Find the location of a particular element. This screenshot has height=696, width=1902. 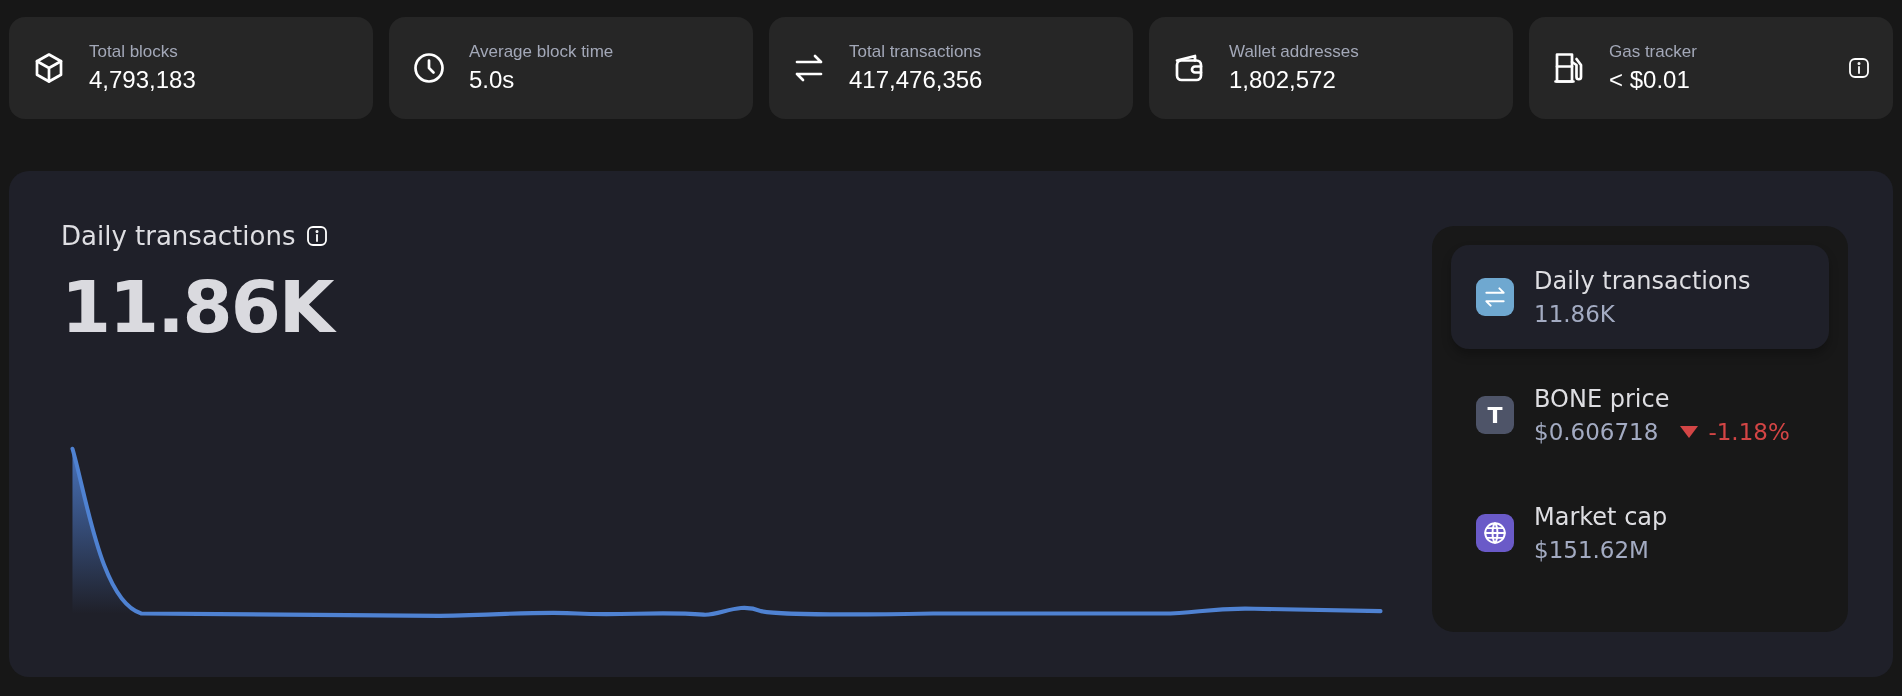

chart-value: 11.86K is located at coordinates (726, 307).